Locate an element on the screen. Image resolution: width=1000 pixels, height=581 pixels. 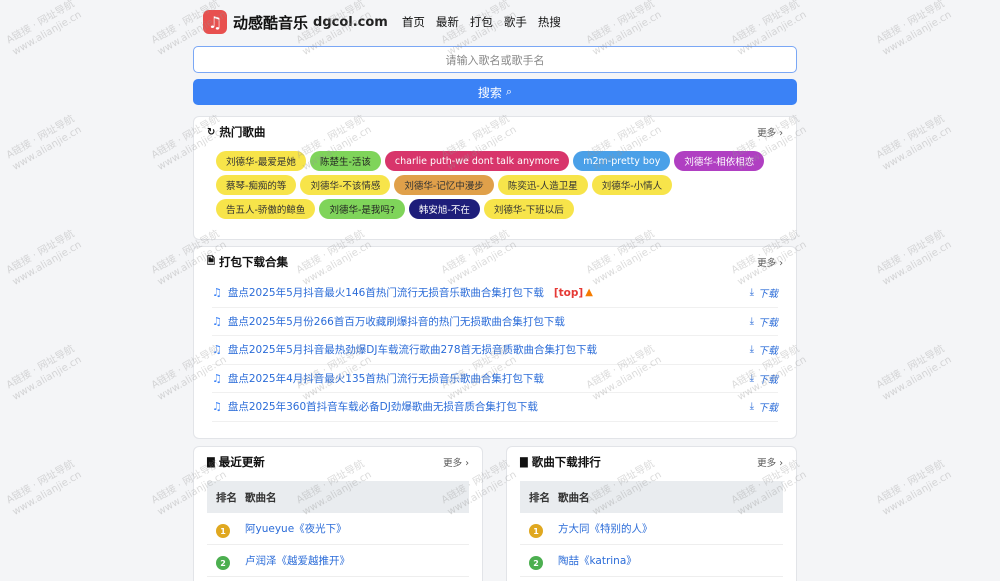
pack-more-link: 更多 › is located at coordinates (770, 262).